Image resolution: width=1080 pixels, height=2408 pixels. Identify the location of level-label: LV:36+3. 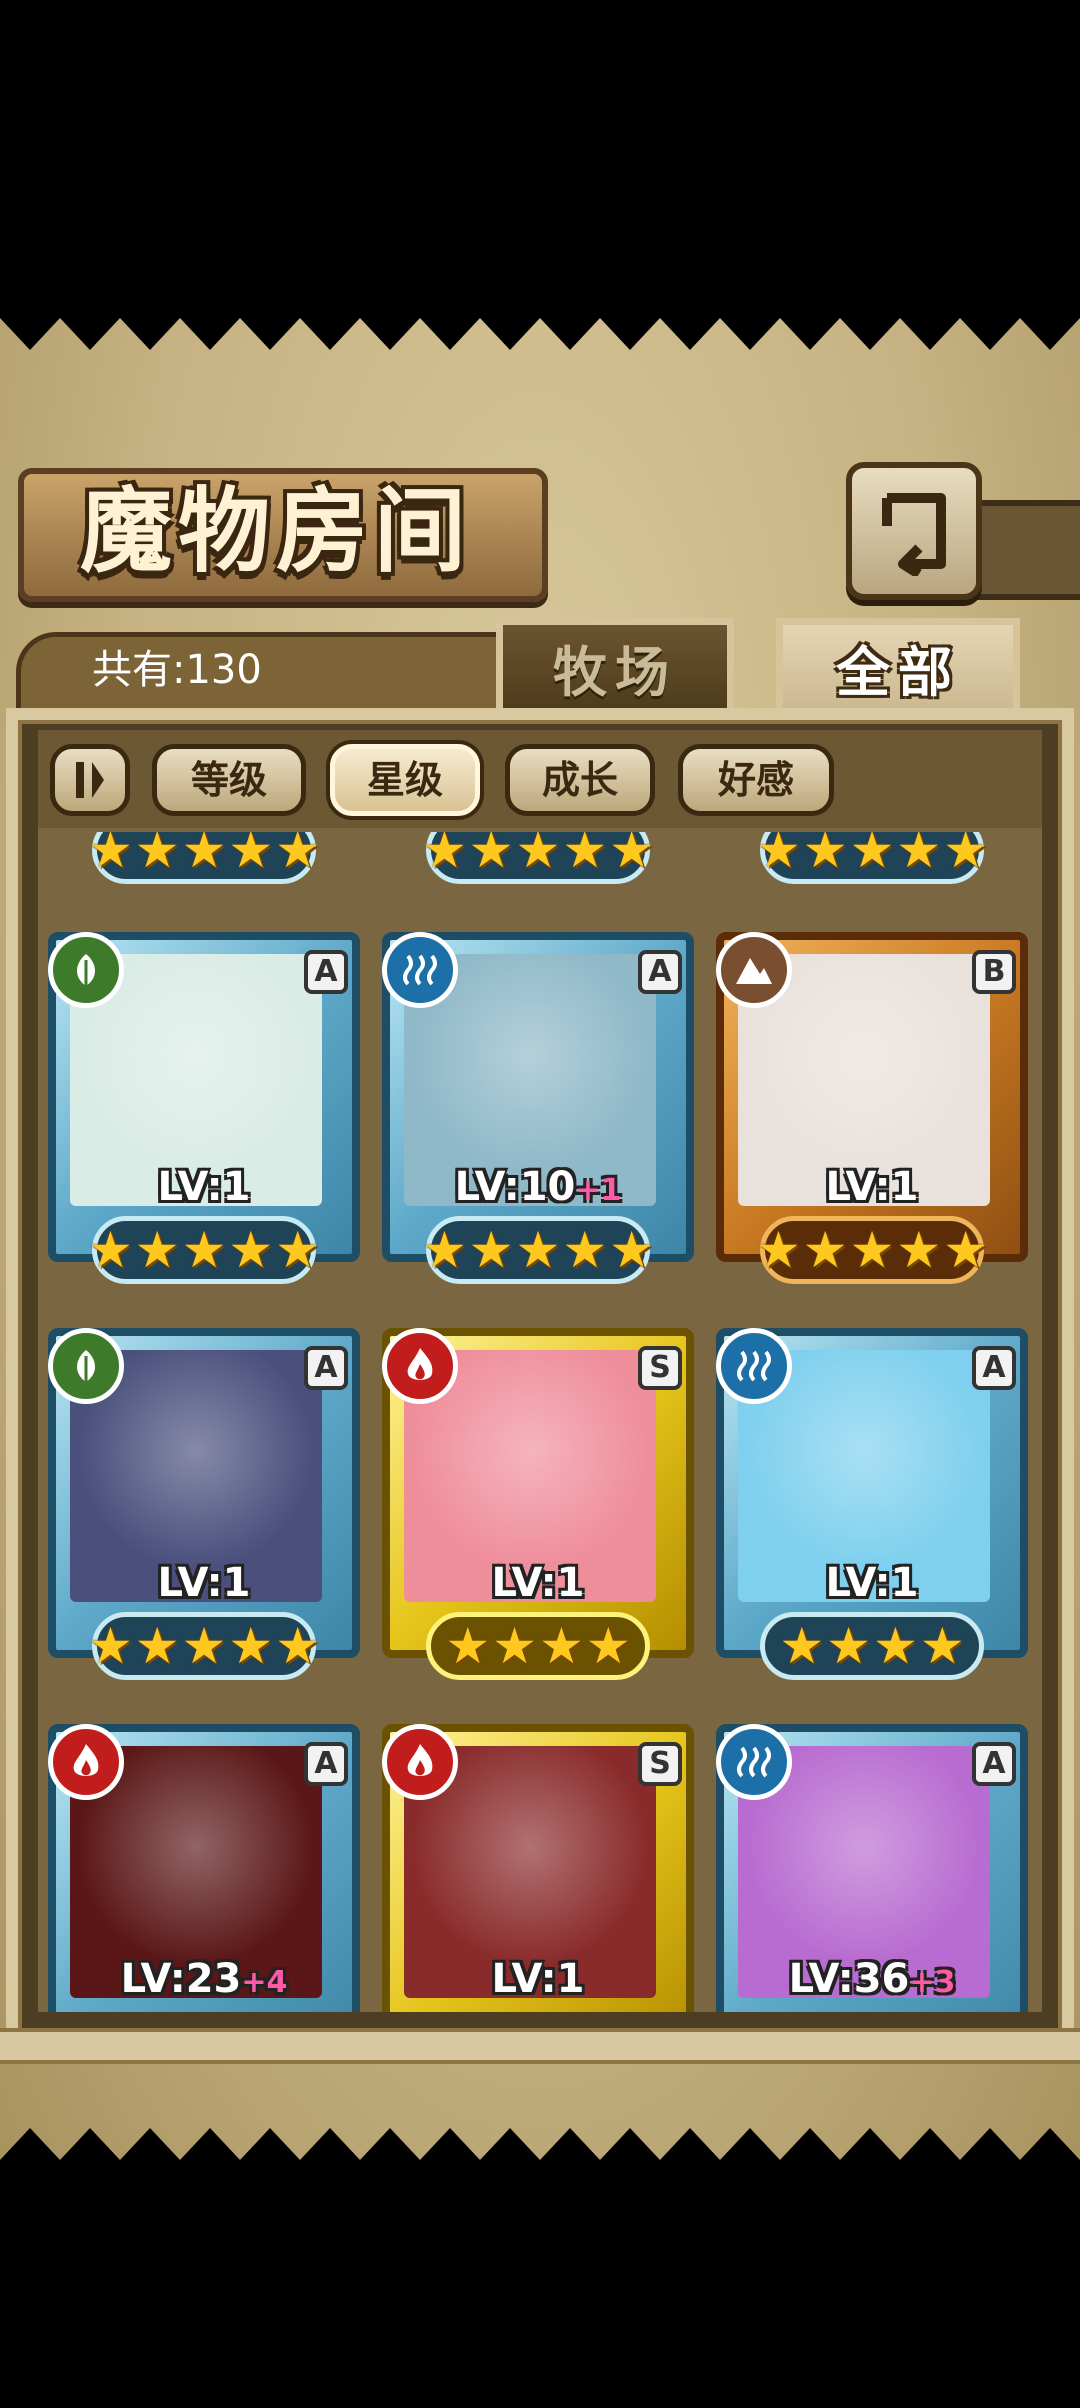
(872, 1979).